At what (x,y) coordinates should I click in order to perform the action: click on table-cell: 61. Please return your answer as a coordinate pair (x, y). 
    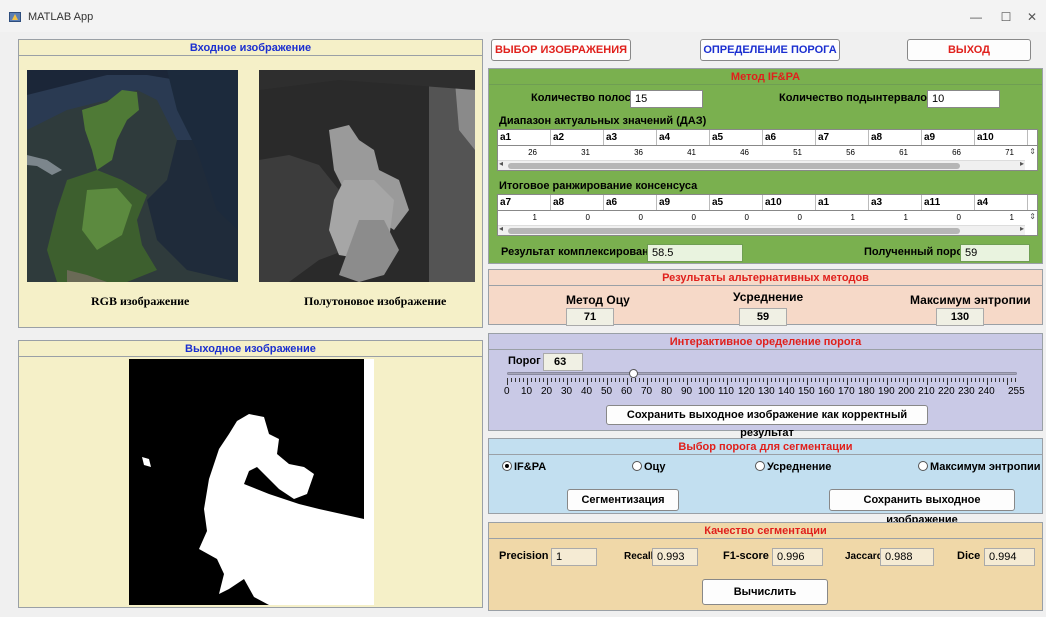
    Looking at the image, I should click on (895, 153).